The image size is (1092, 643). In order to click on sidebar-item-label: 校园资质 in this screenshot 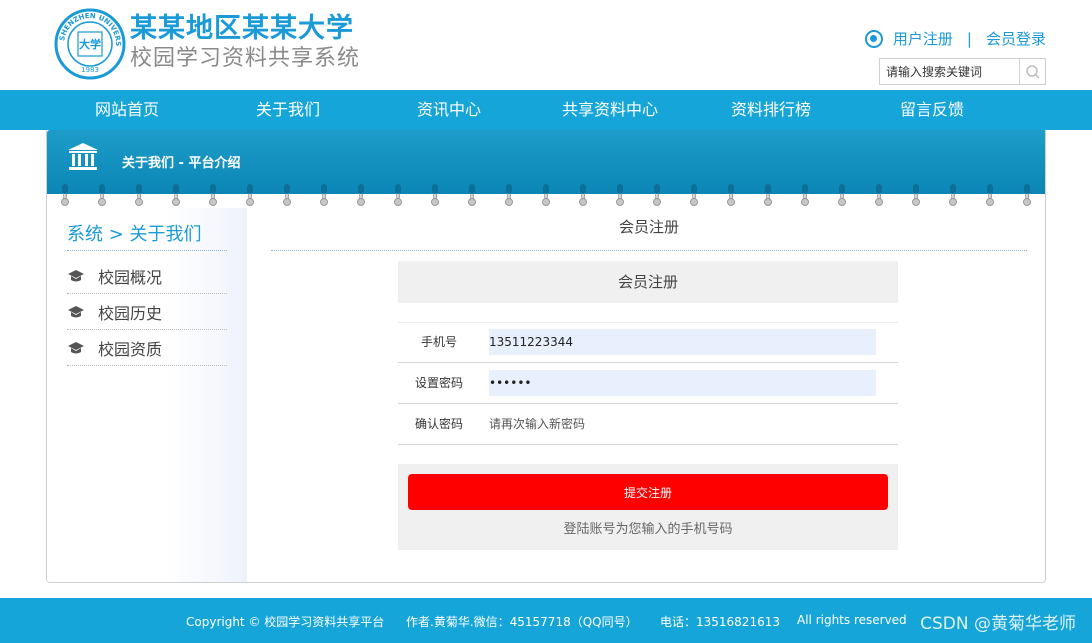, I will do `click(130, 349)`.